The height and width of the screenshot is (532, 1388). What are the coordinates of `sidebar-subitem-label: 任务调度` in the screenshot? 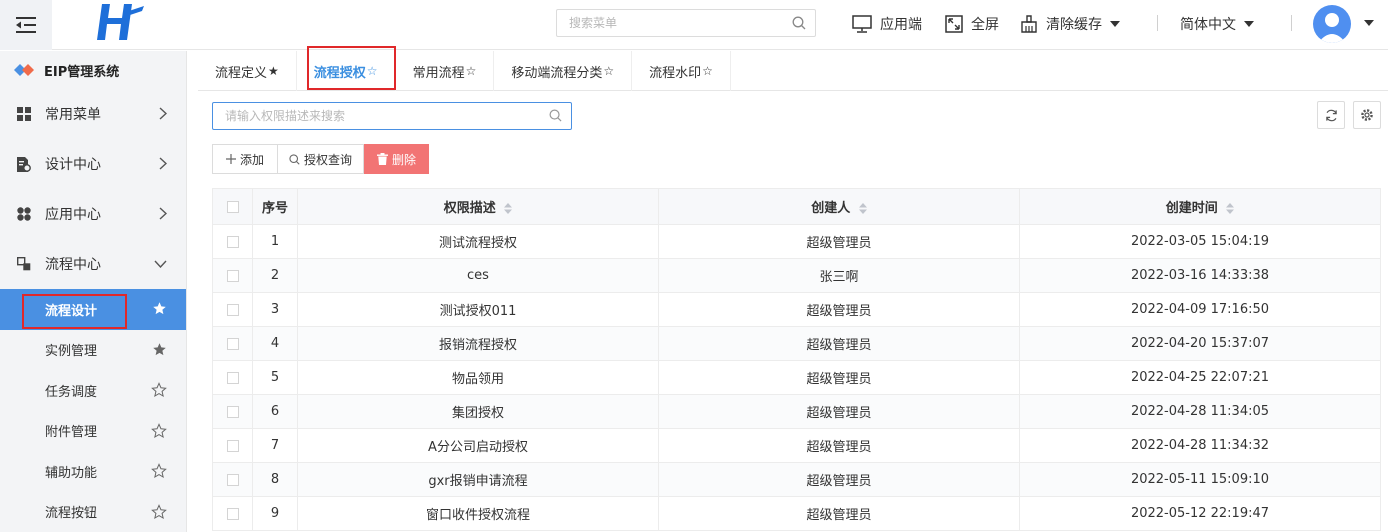 It's located at (71, 392).